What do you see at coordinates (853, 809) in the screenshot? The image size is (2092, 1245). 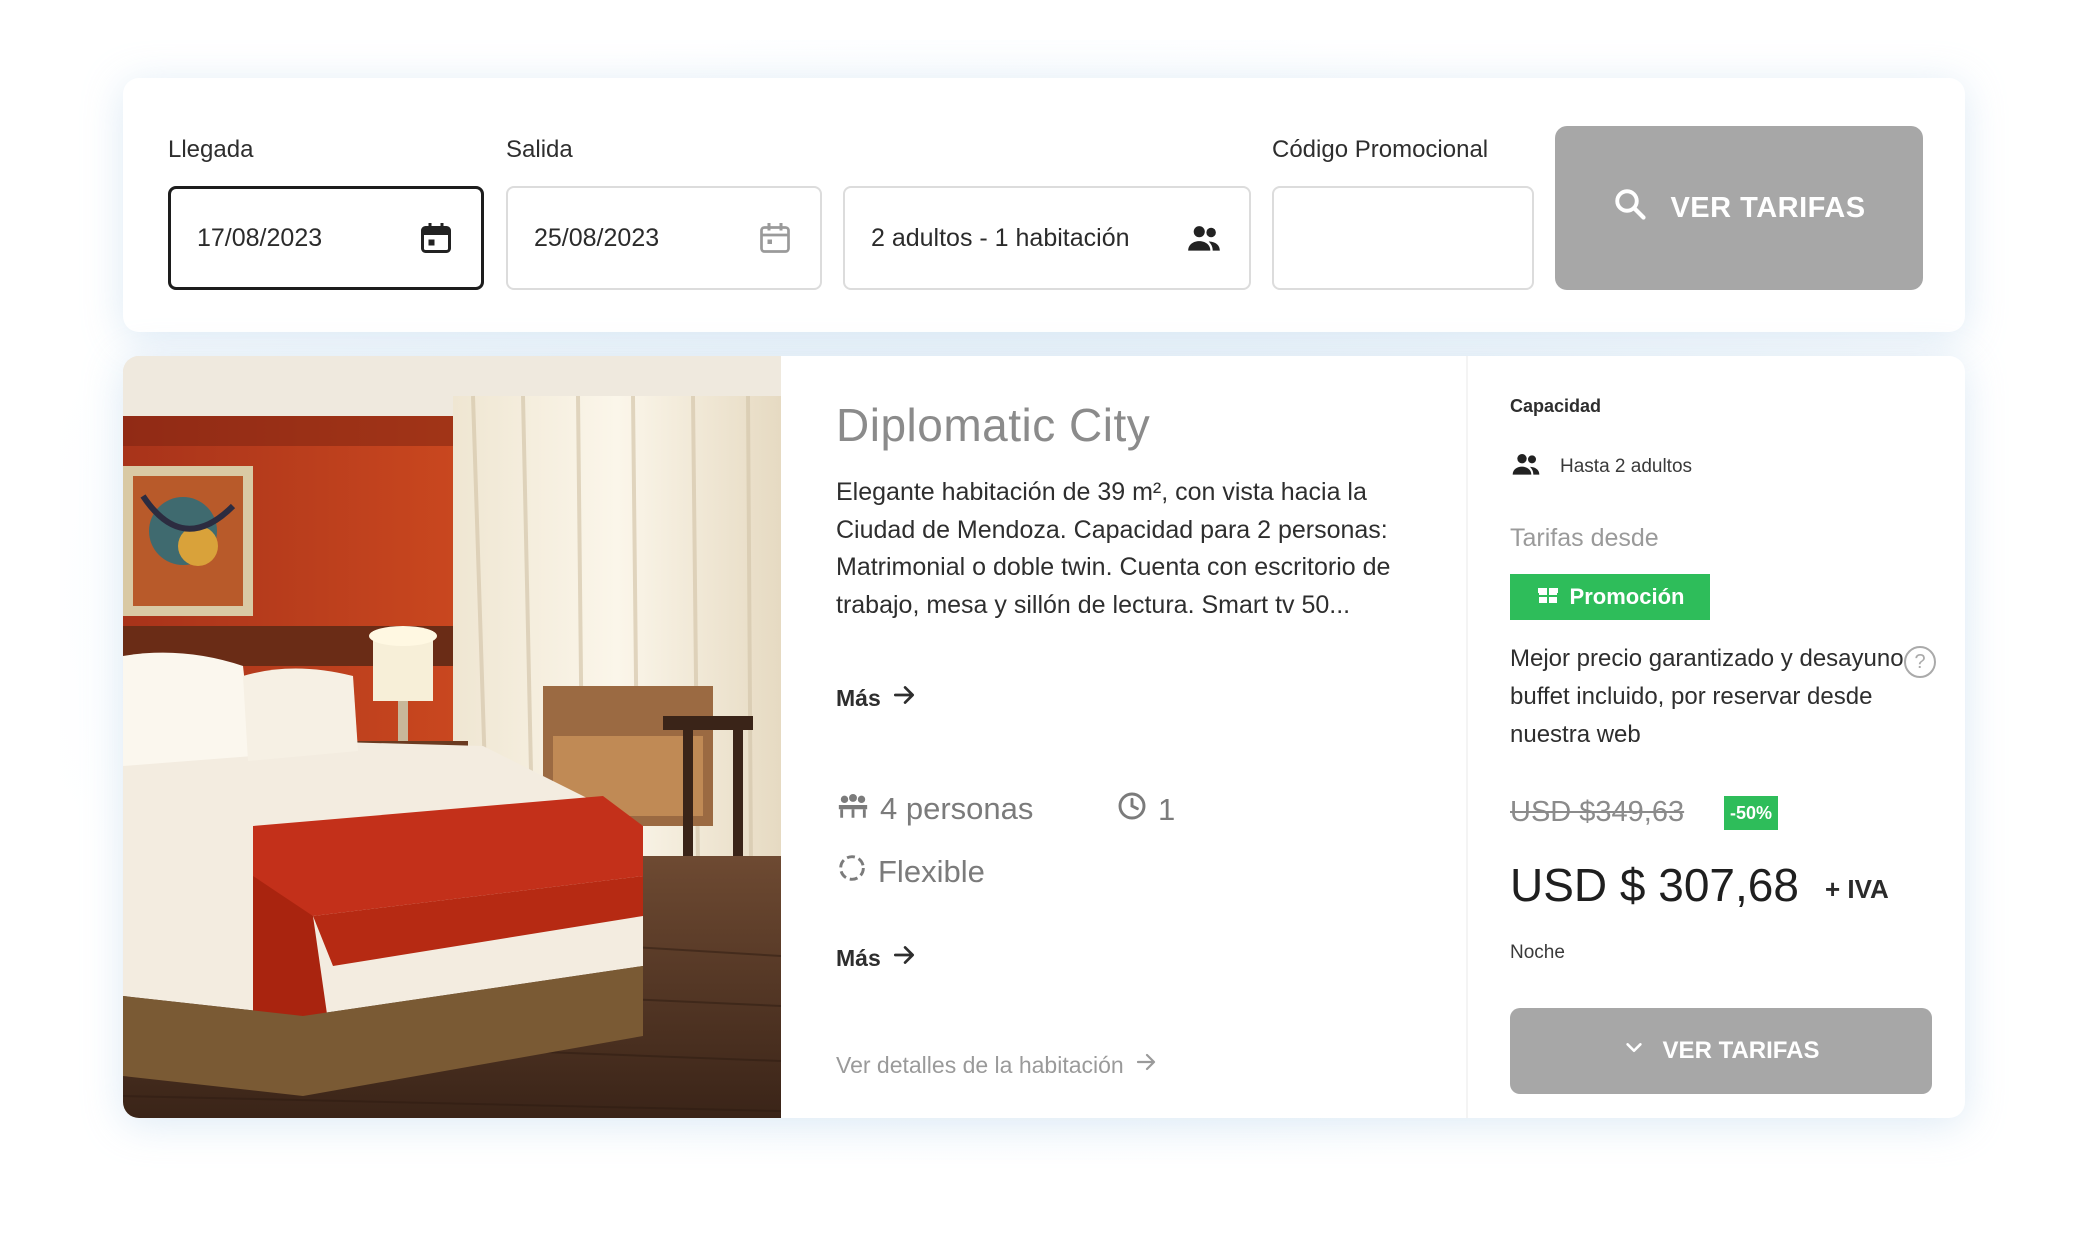 I see `group-icon` at bounding box center [853, 809].